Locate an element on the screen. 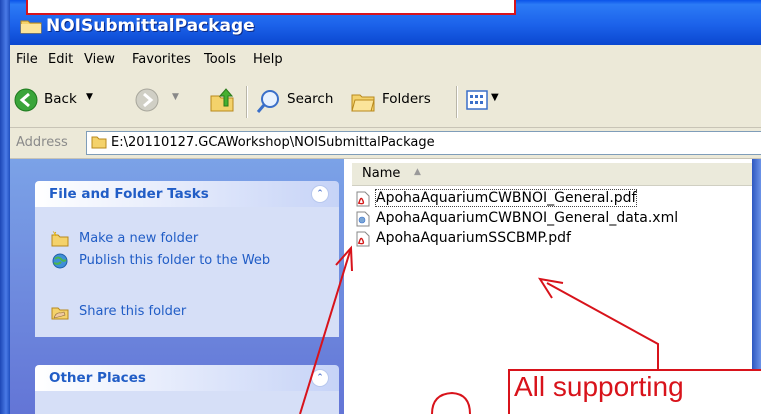 The image size is (761, 414). file-row: ApohaAquariumSSCBMP.pdf is located at coordinates (554, 239).